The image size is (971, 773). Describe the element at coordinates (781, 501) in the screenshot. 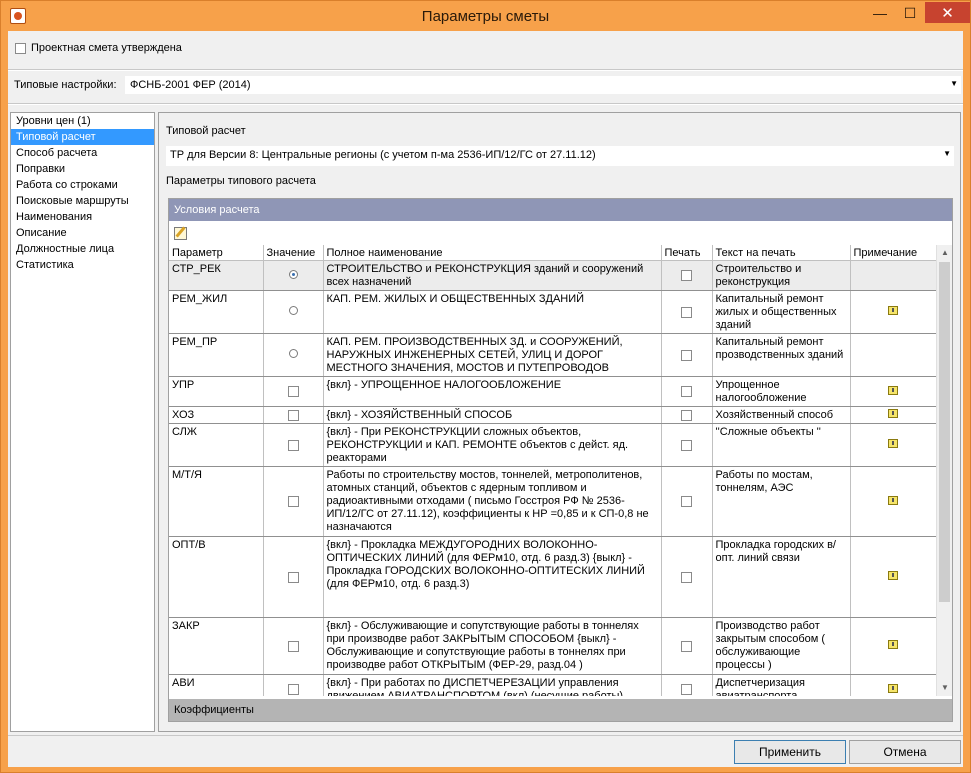

I see `print-text-cell: Работы по мостам, тоннелям, АЭС` at that location.